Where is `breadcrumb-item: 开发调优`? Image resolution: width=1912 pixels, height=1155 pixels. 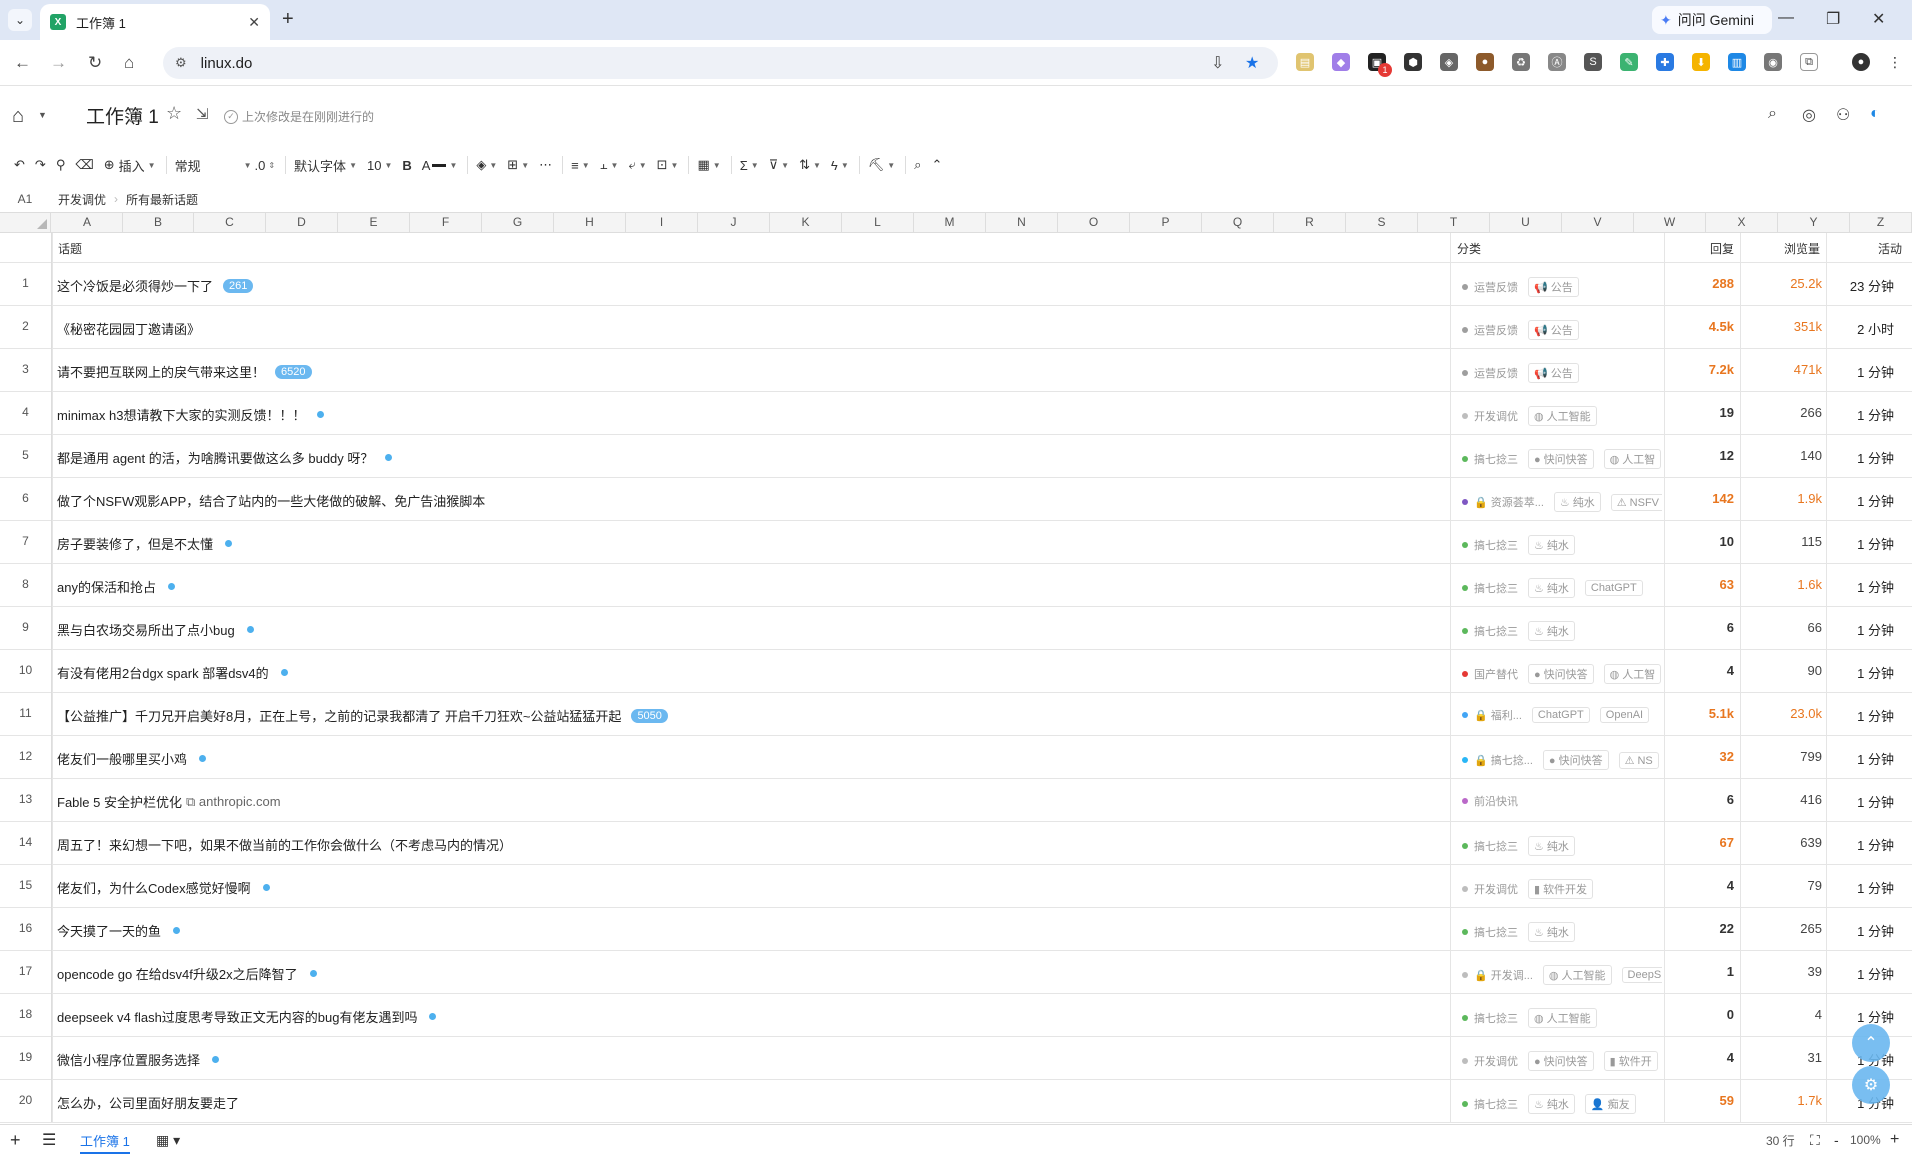
breadcrumb-item: 开发调优 is located at coordinates (82, 199).